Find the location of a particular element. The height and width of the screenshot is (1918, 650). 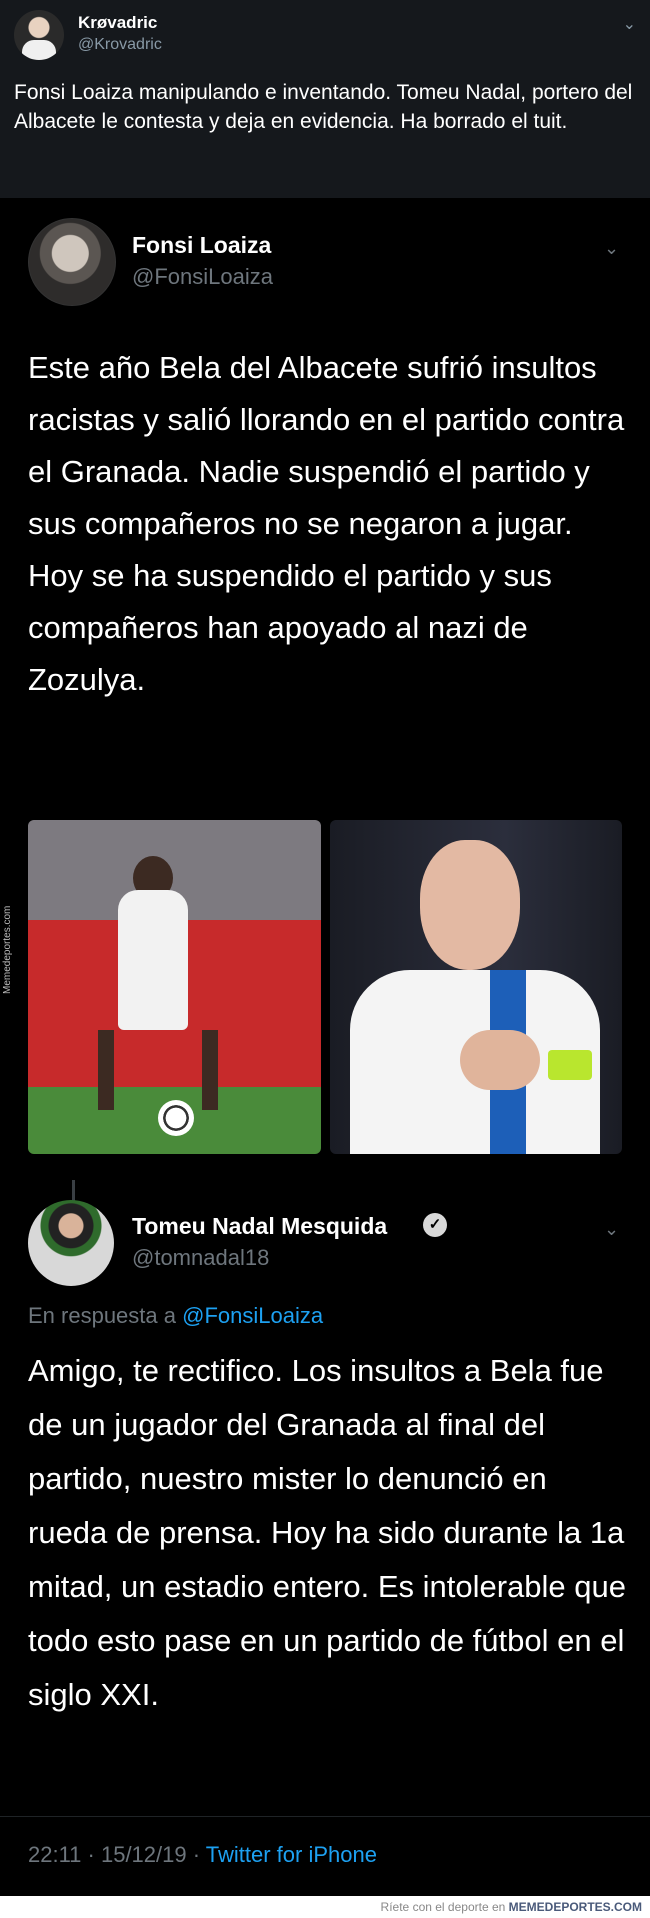

footer-tagline: Ríete con el deporte en is located at coordinates (443, 1907).